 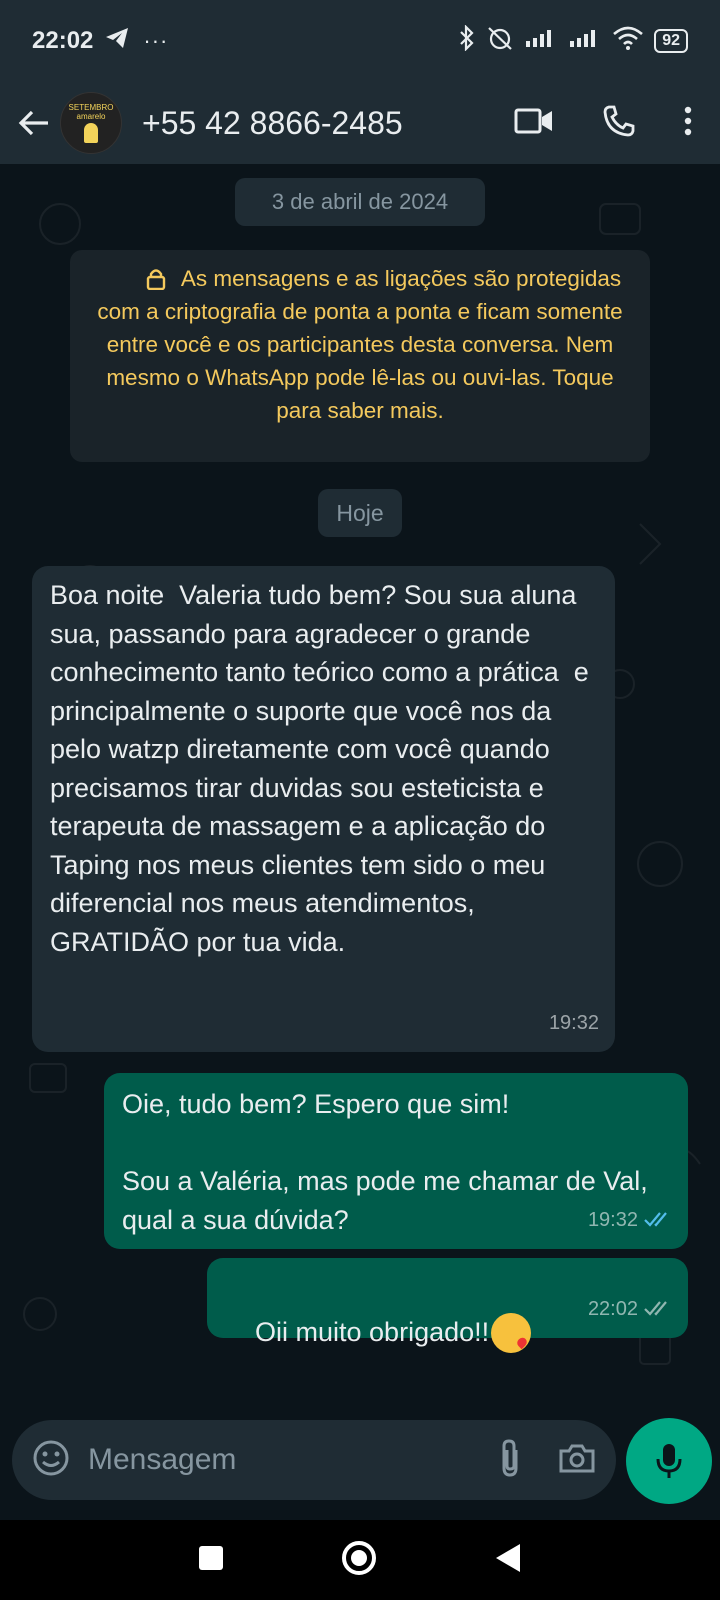 What do you see at coordinates (360, 513) in the screenshot?
I see `today-chip: Hoje` at bounding box center [360, 513].